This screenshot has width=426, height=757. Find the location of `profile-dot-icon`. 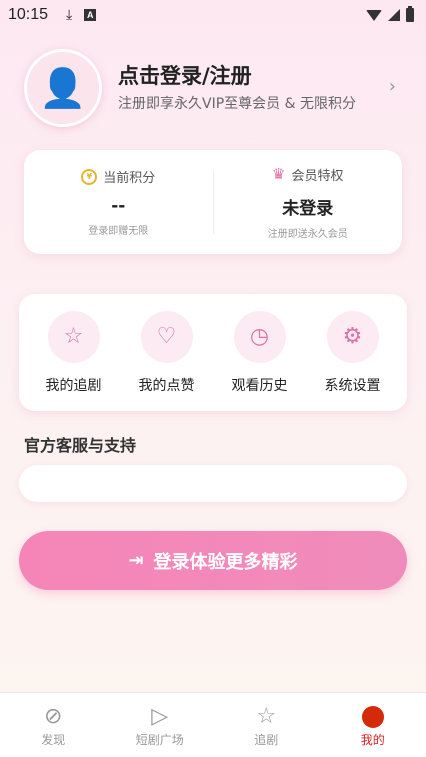

profile-dot-icon is located at coordinates (372, 716).